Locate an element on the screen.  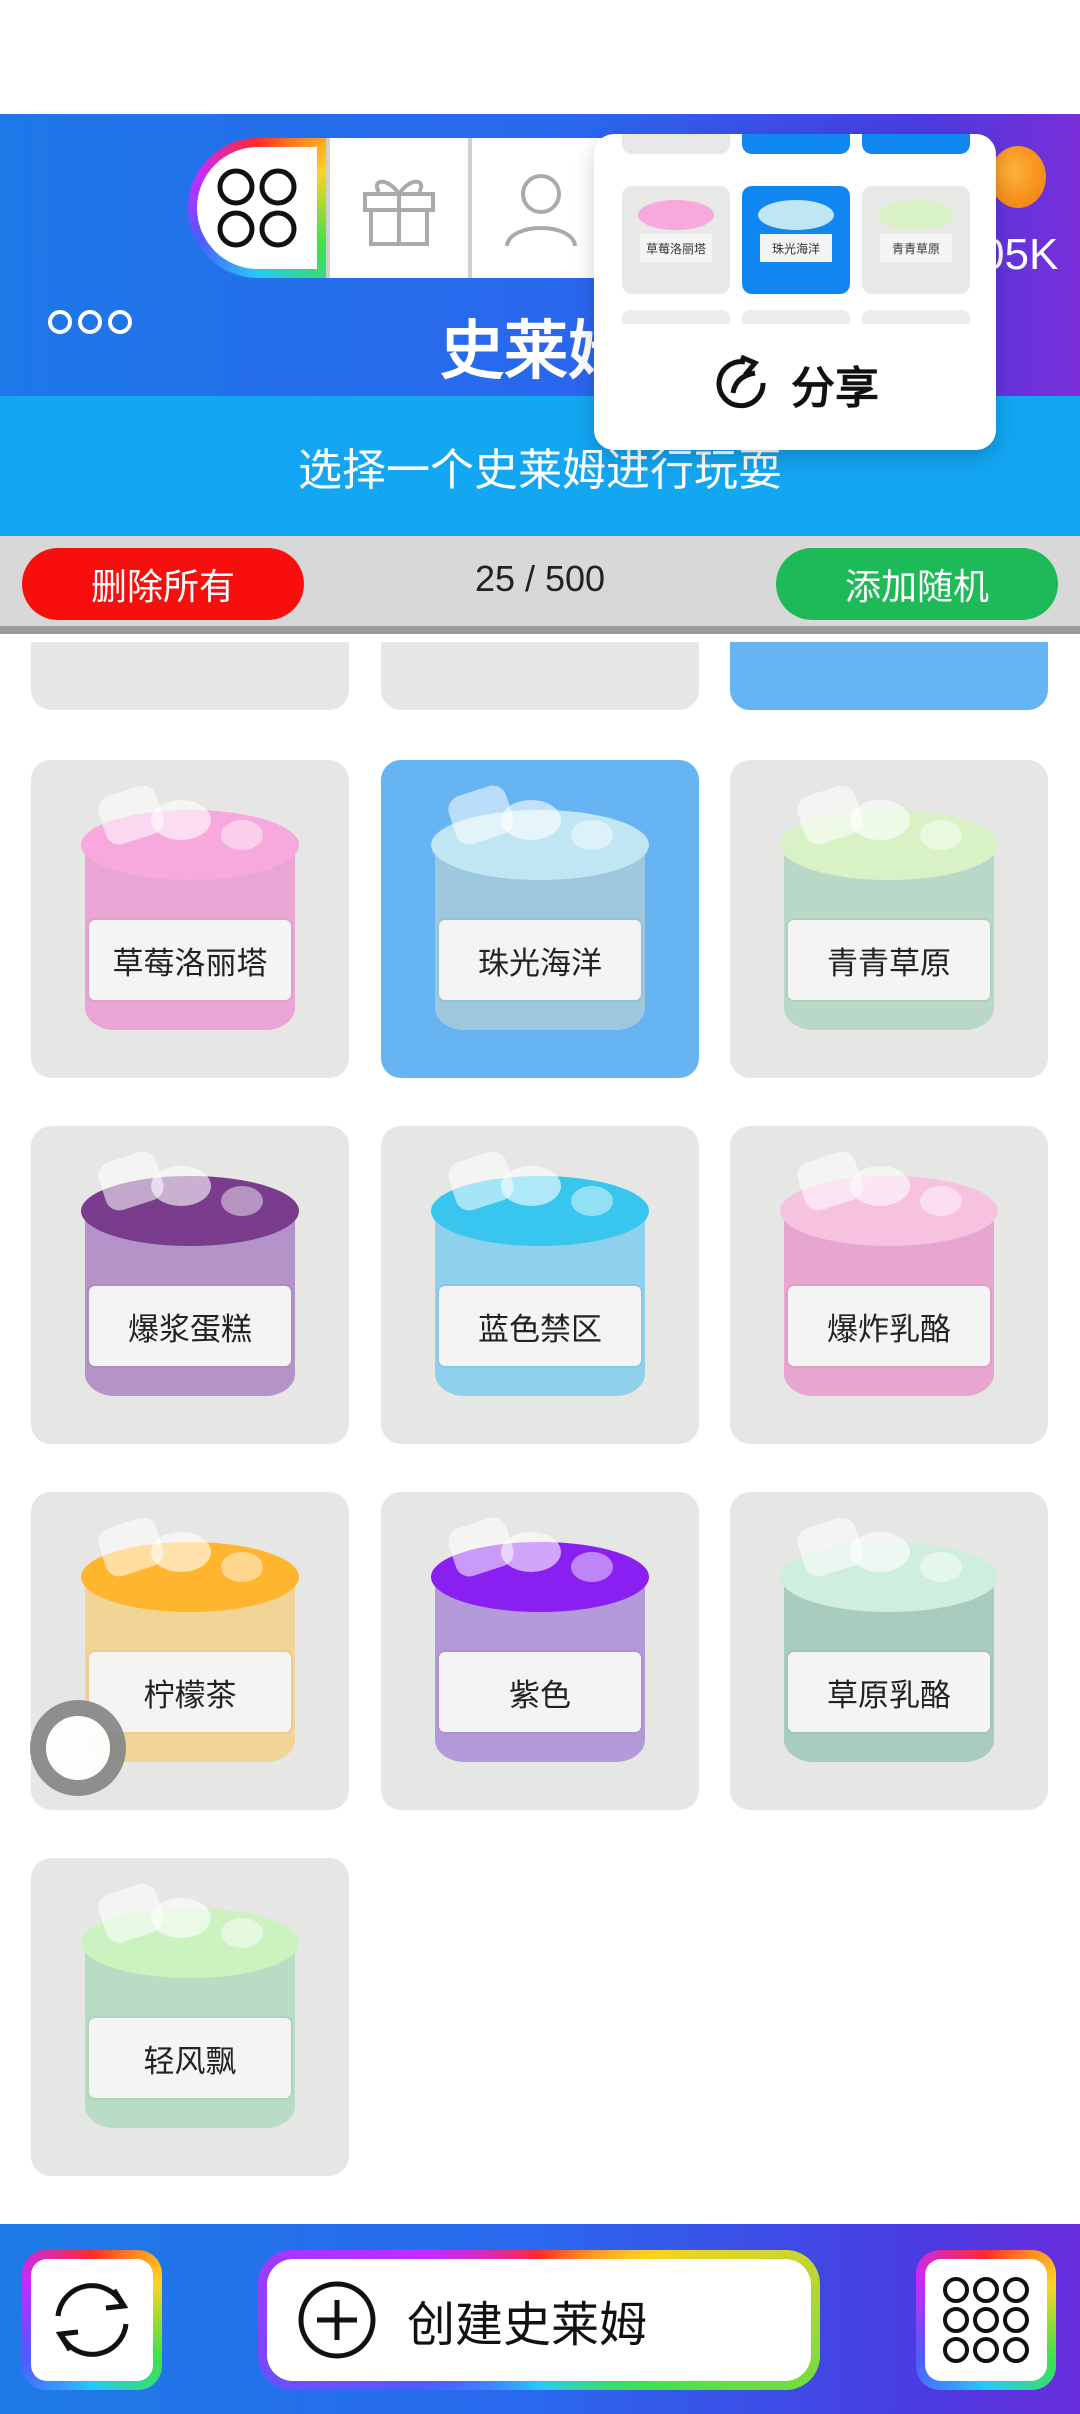
popup-slime-name: 青青草原 is located at coordinates (916, 248).